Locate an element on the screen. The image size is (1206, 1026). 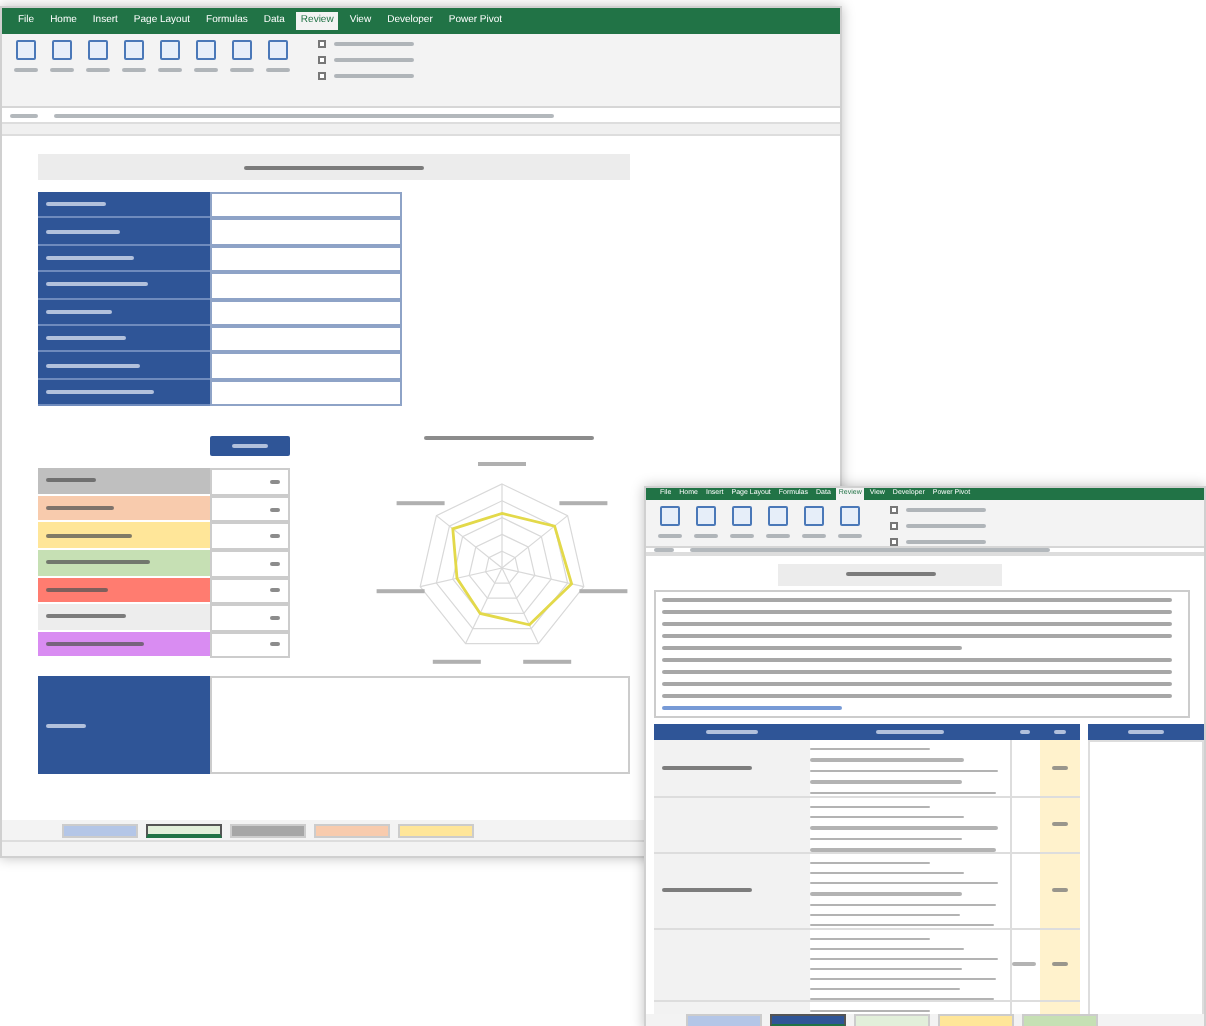
action-button is located at coordinates (250, 446).